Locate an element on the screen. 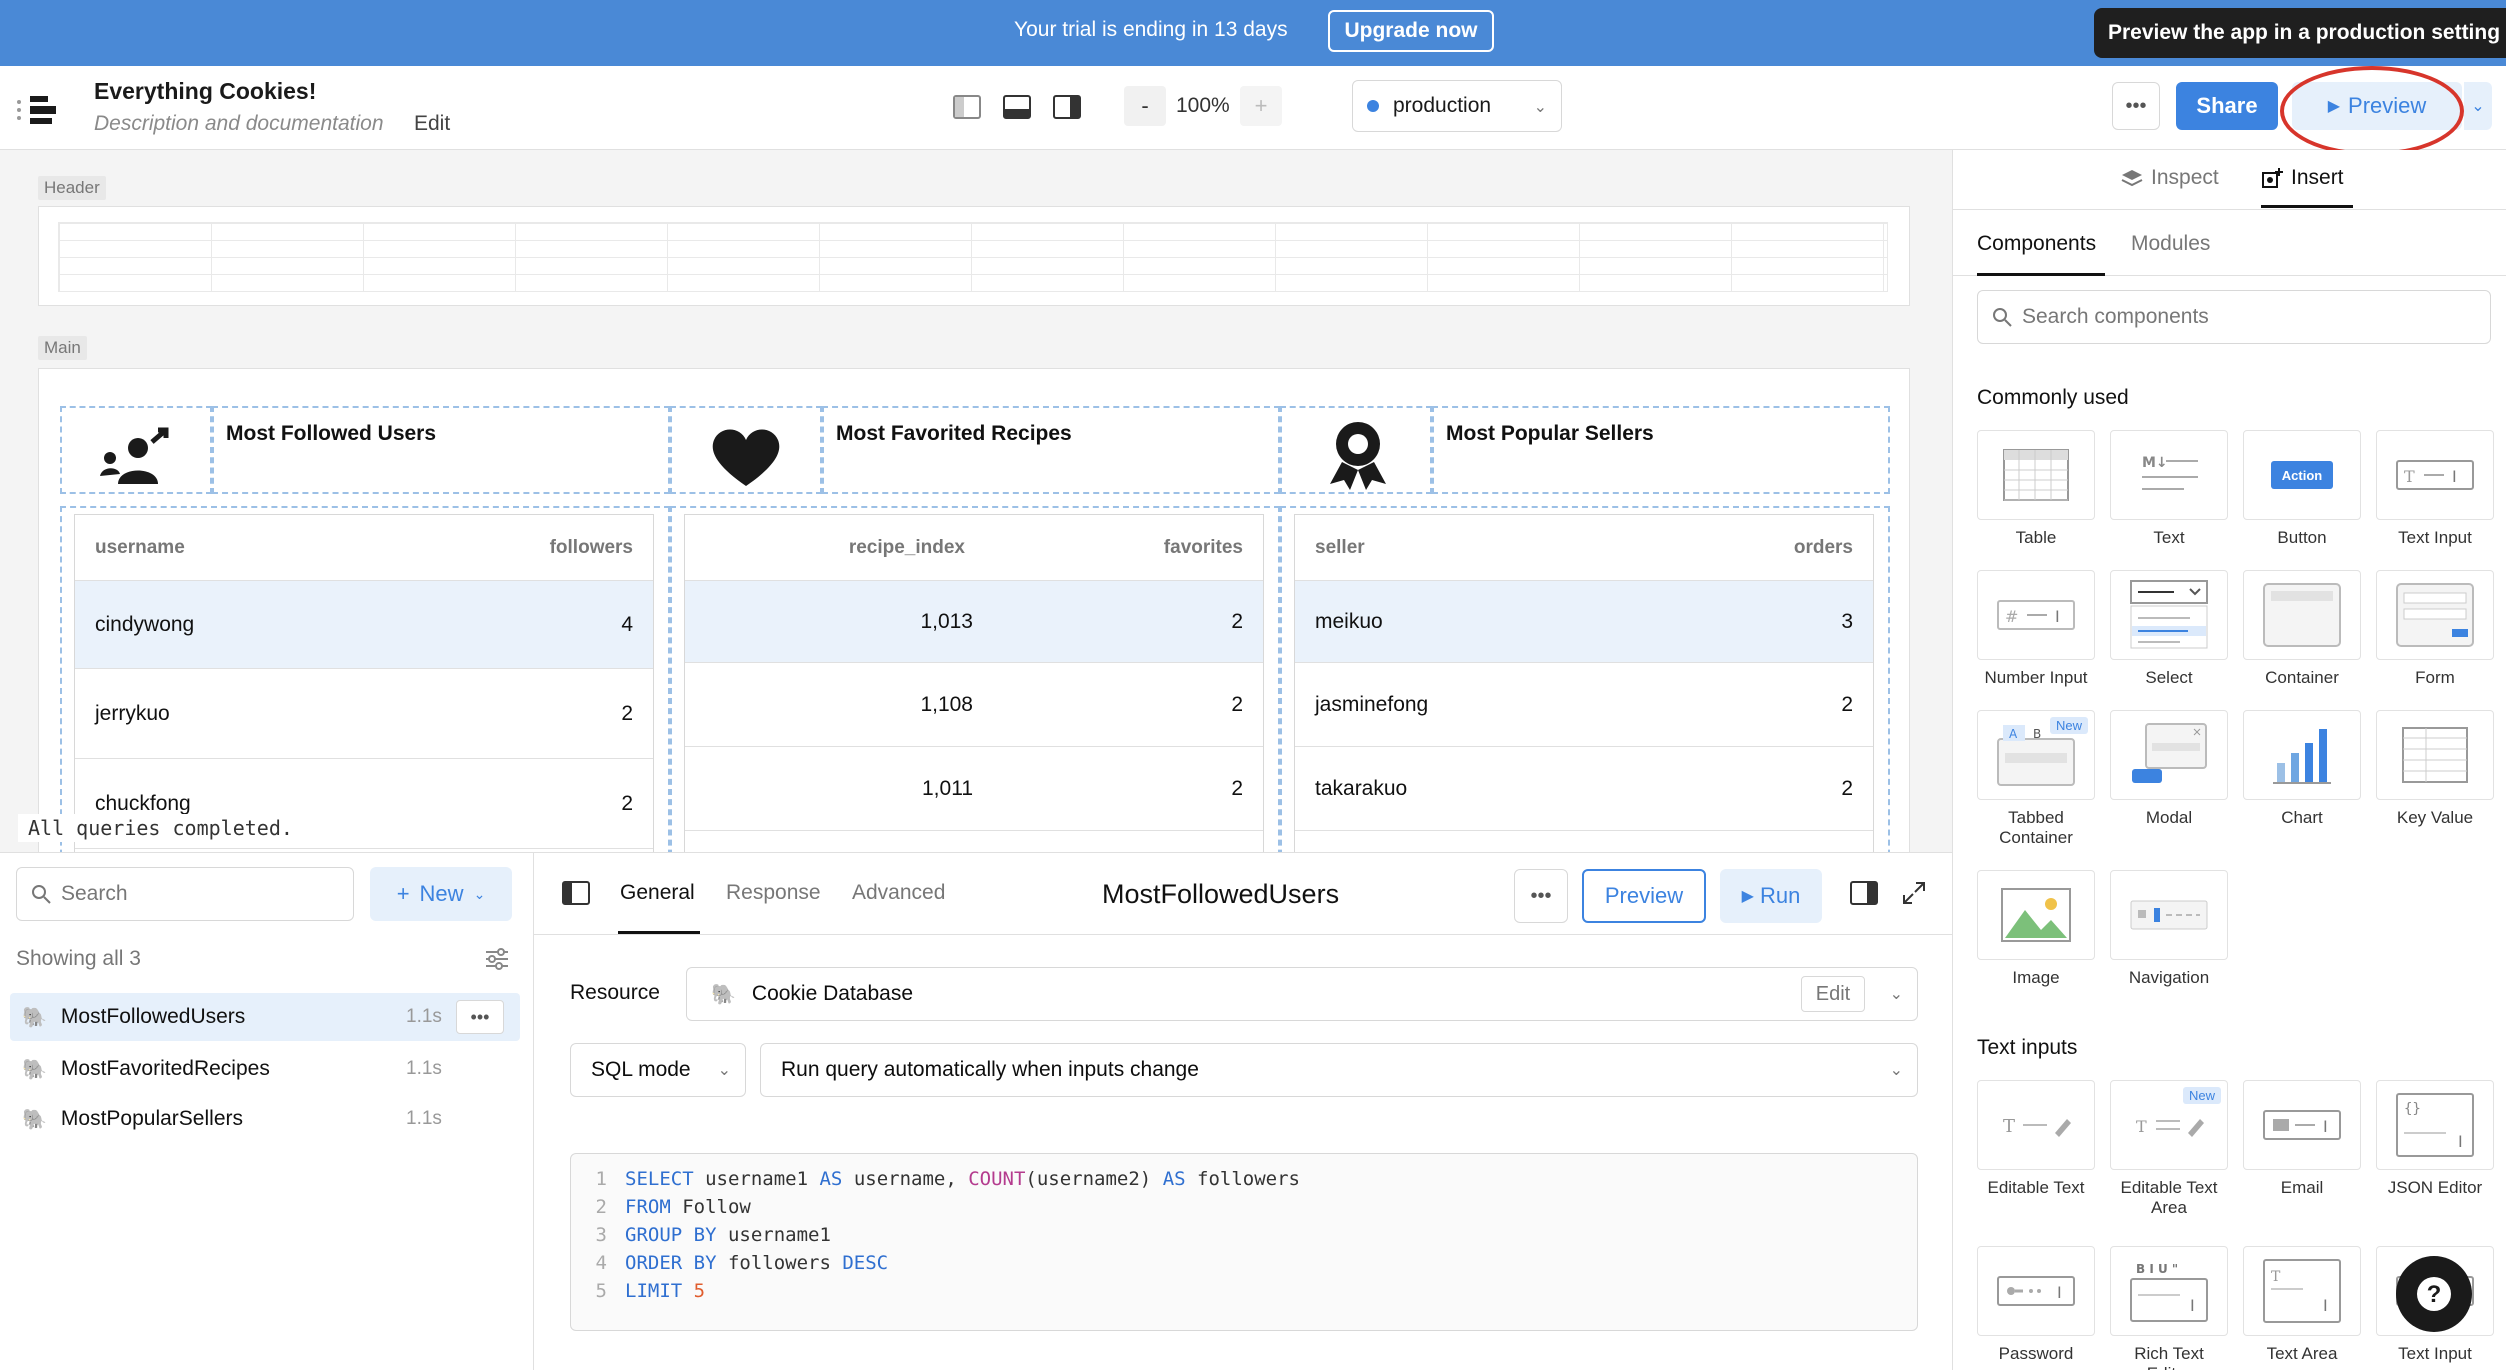 This screenshot has height=1370, width=2506. tab-advanced: Advanced is located at coordinates (898, 893).